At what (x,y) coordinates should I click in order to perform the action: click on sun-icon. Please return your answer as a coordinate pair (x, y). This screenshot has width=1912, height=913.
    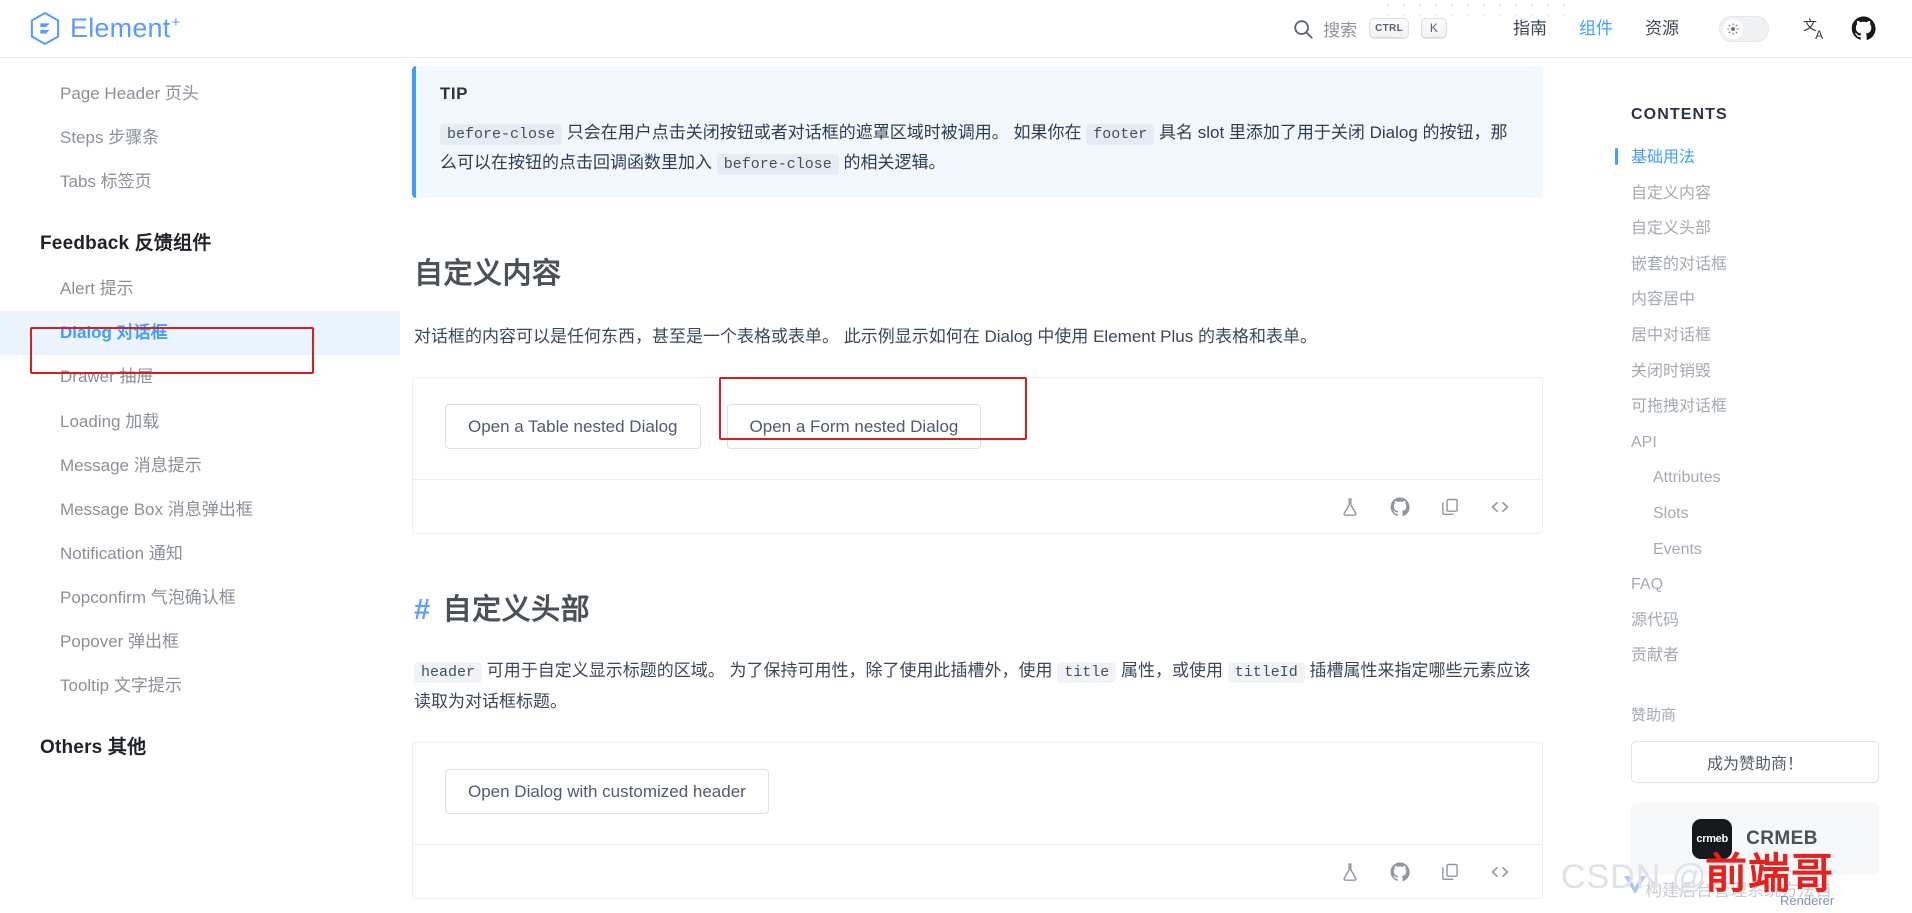
    Looking at the image, I should click on (1733, 28).